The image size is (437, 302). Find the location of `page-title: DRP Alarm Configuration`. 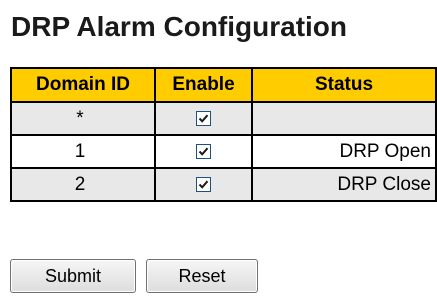

page-title: DRP Alarm Configuration is located at coordinates (179, 26).